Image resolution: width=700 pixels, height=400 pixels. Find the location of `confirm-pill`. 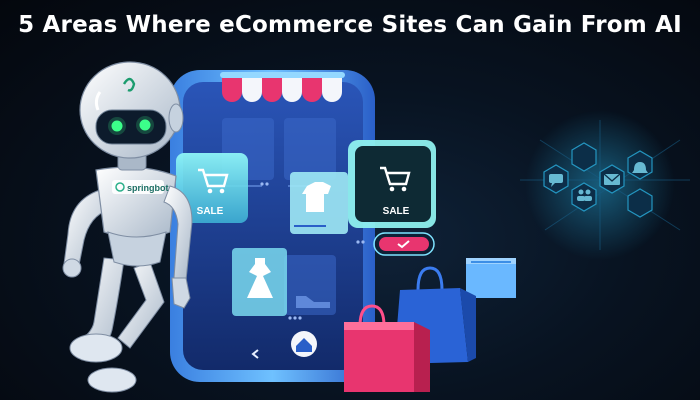

confirm-pill is located at coordinates (404, 244).